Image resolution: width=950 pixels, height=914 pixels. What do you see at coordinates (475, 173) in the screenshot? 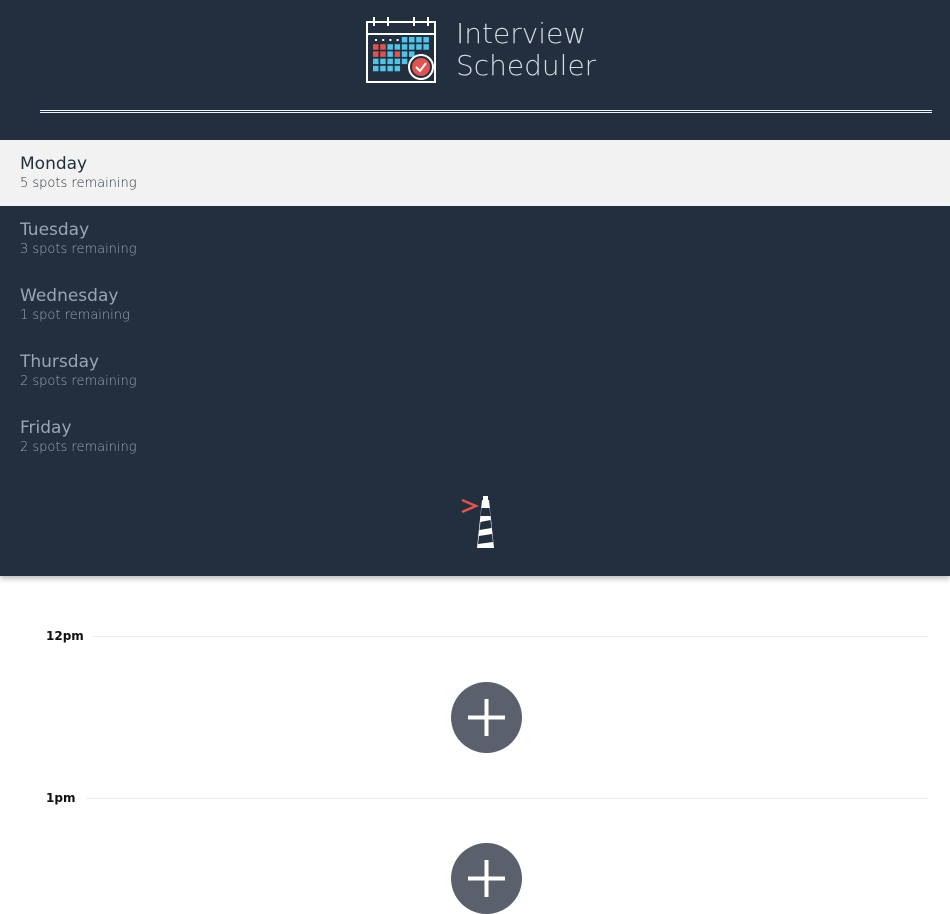
I see `day-item-monday: Monday 5 spots remaining` at bounding box center [475, 173].